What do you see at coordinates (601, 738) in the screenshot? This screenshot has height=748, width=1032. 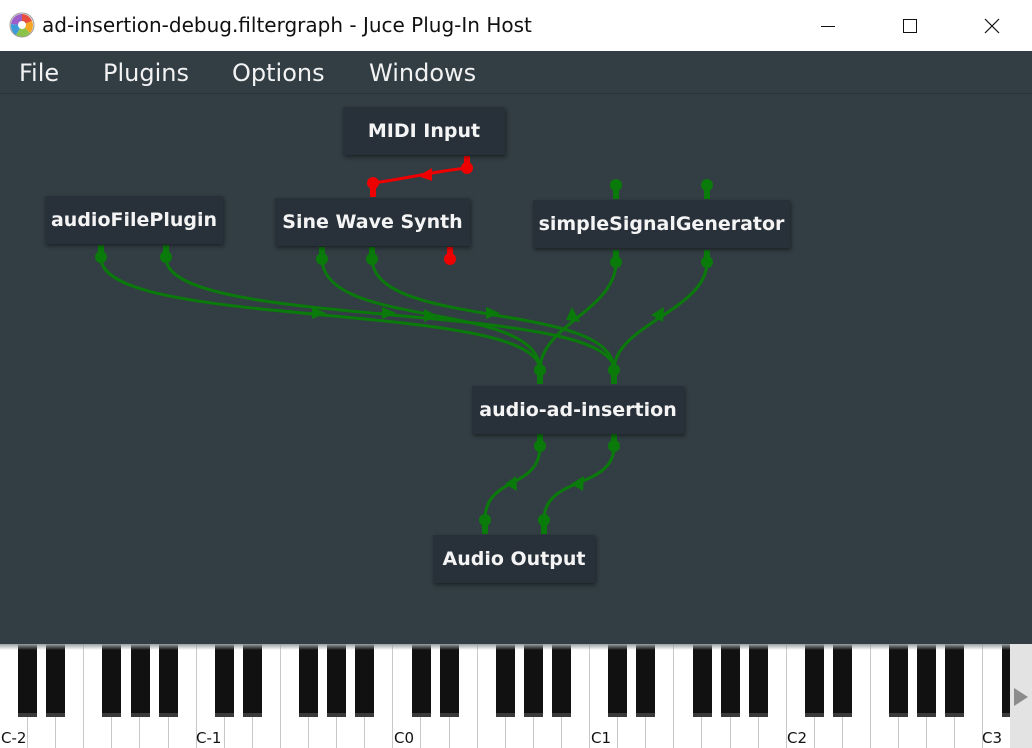 I see `octave-label: C1` at bounding box center [601, 738].